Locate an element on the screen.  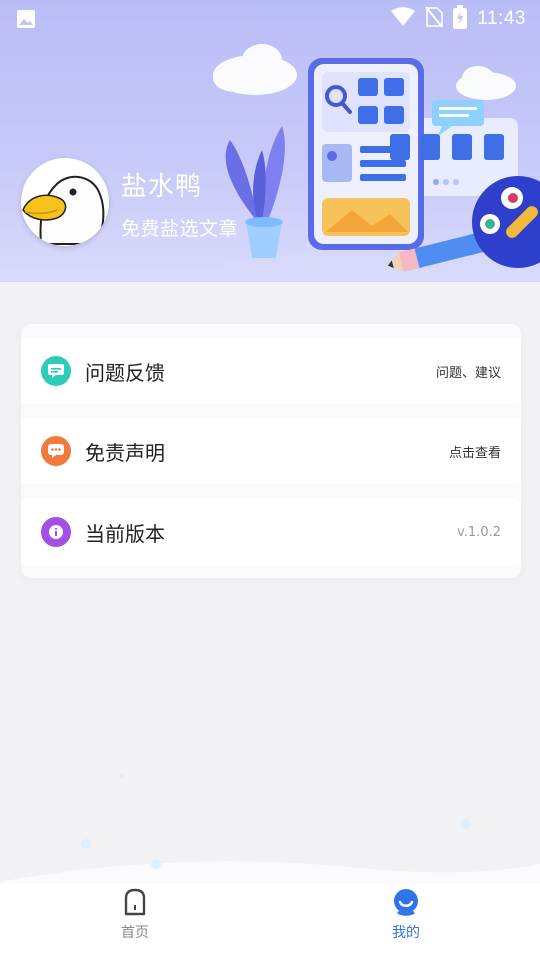
menu-item-label: 问题反馈 is located at coordinates (125, 372).